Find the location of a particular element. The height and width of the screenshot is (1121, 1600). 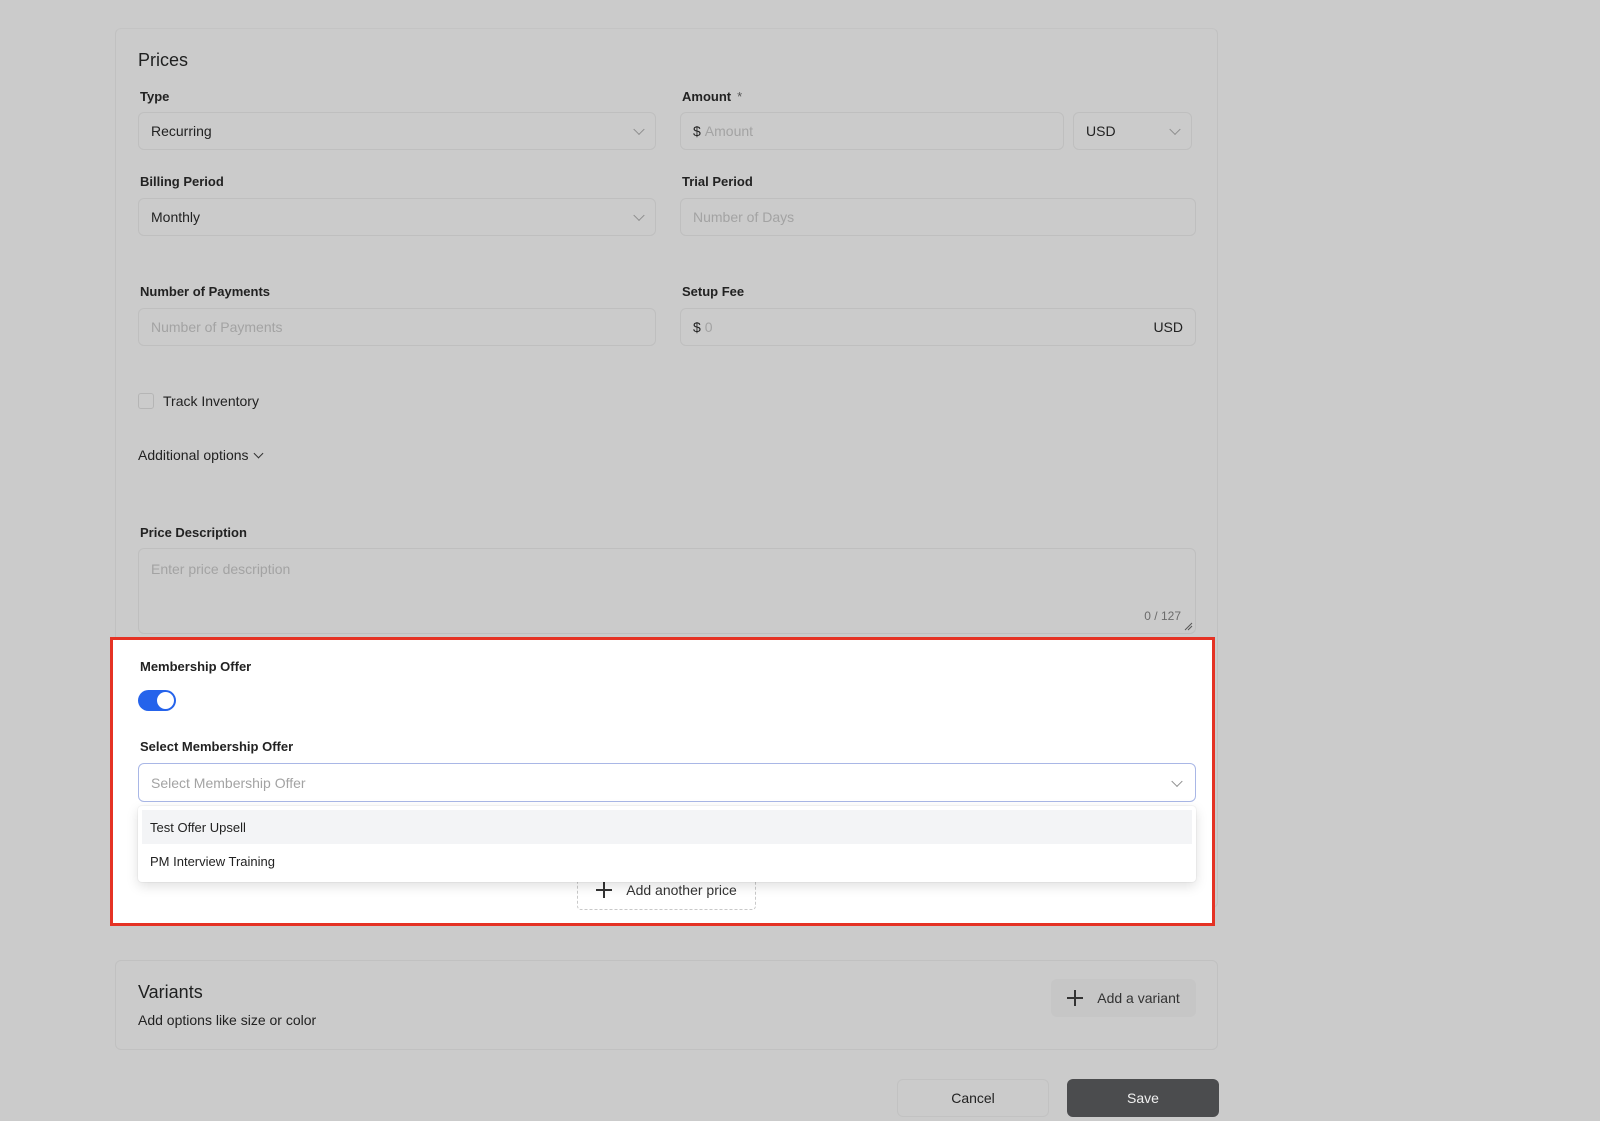

additional-options-label: Additional options is located at coordinates (193, 455).